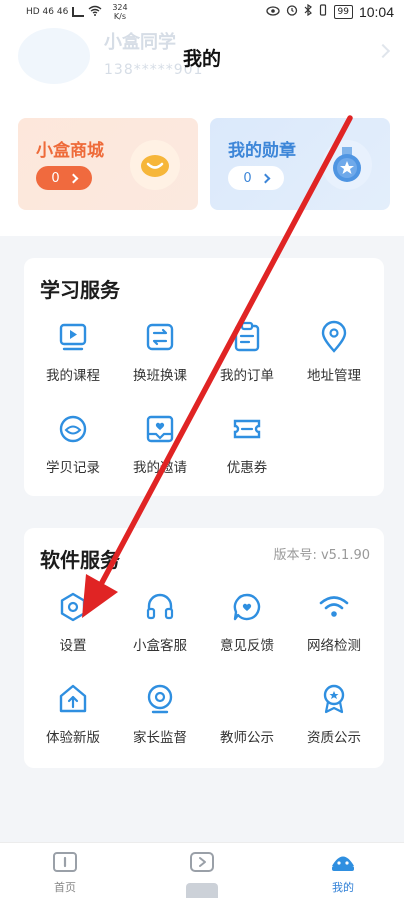  What do you see at coordinates (73, 337) in the screenshot?
I see `course-icon` at bounding box center [73, 337].